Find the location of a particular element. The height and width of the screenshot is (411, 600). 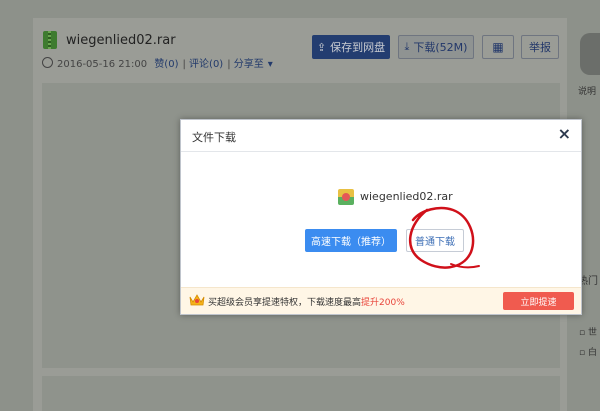

speed-up-button: 立即提速 is located at coordinates (538, 301).